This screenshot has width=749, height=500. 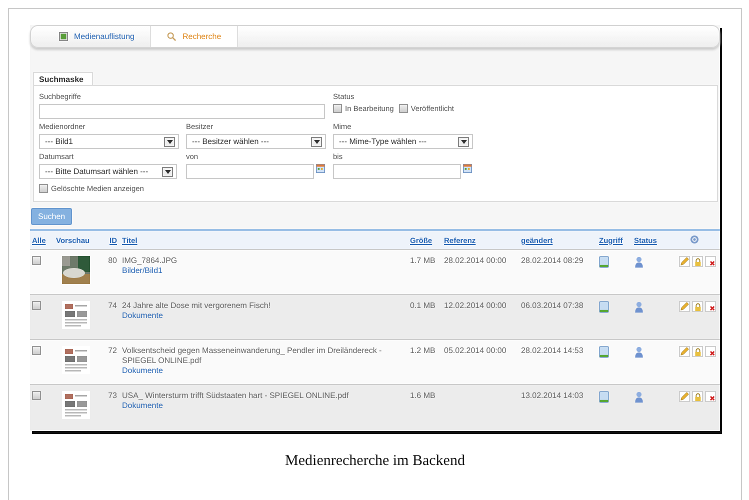 I want to click on media-title: USA_ Wintersturm trifft Südstaaten hart - SPIEGEL ONLINE.pdf, so click(x=235, y=395).